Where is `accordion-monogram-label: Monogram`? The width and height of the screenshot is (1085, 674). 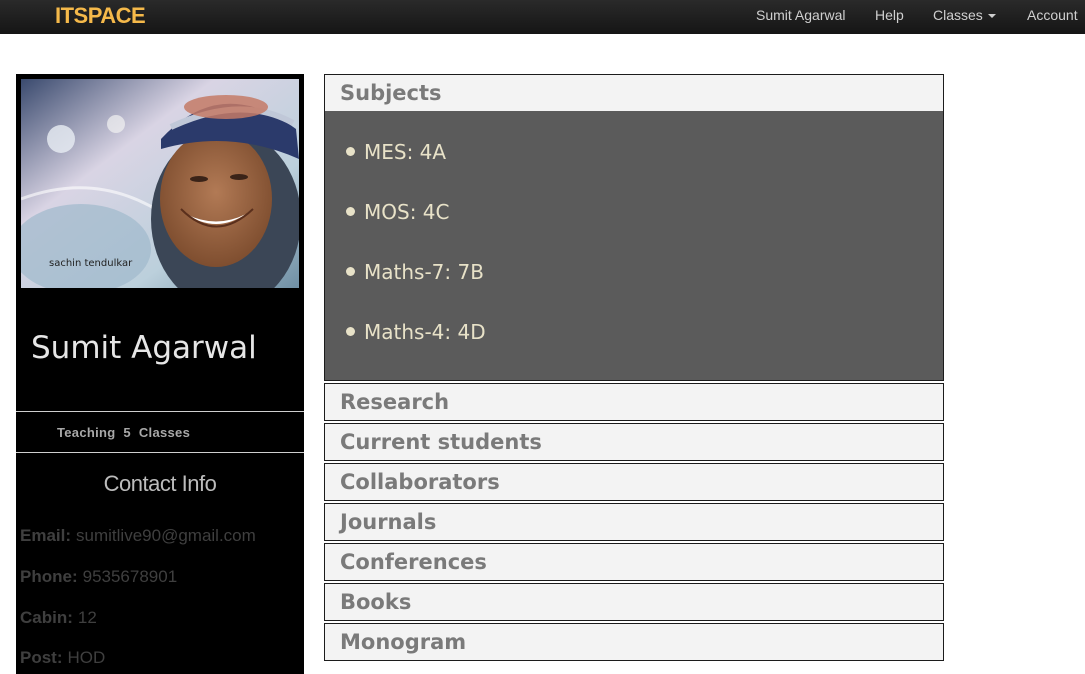
accordion-monogram-label: Monogram is located at coordinates (403, 642).